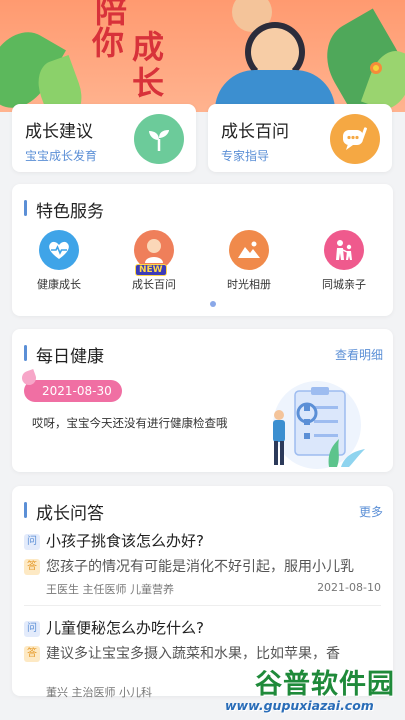 This screenshot has width=405, height=720. I want to click on section-title: 特色服务, so click(64, 209).